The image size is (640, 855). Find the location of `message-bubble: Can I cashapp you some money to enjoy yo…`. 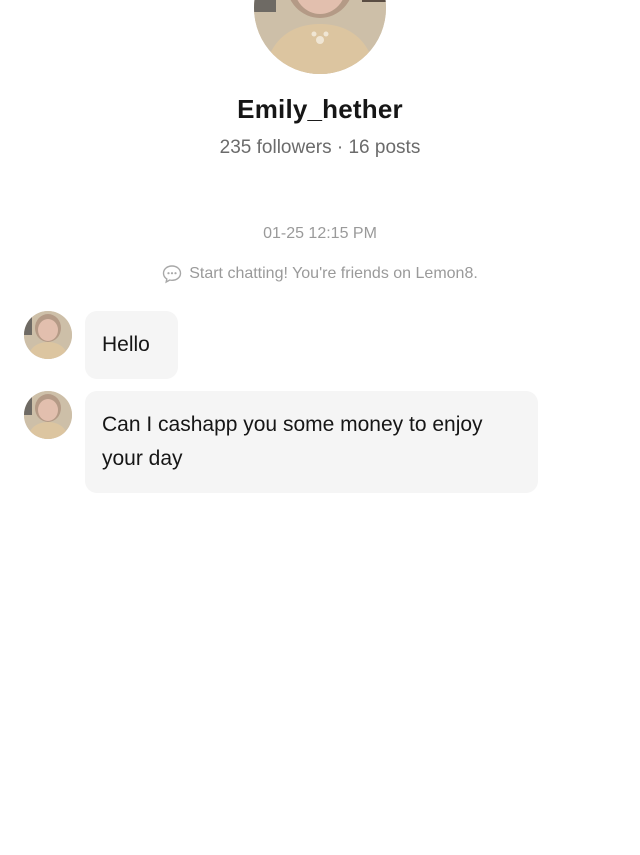

message-bubble: Can I cashapp you some money to enjoy yo… is located at coordinates (311, 442).